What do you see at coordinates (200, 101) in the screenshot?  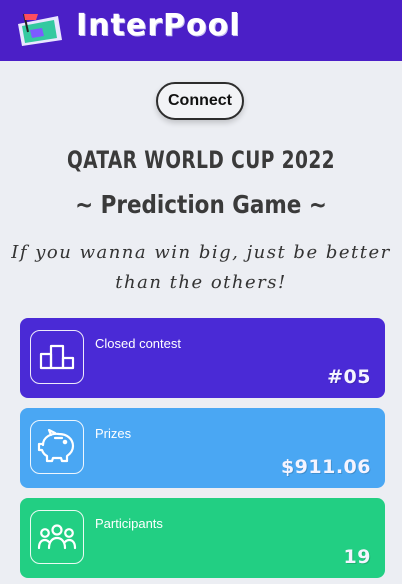 I see `connect-button: Connect` at bounding box center [200, 101].